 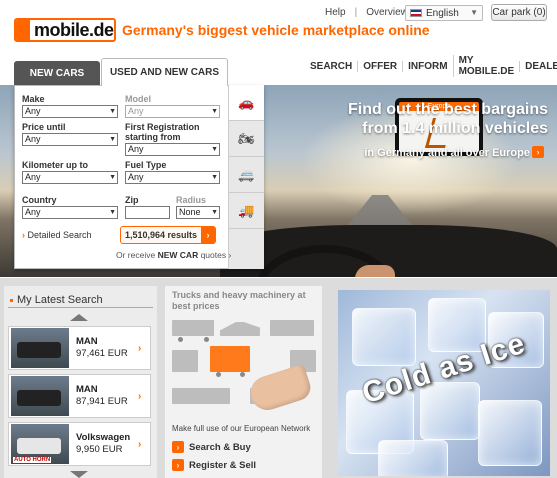 I want to click on hero-subline: in Germany and all over Europe, so click(x=443, y=153).